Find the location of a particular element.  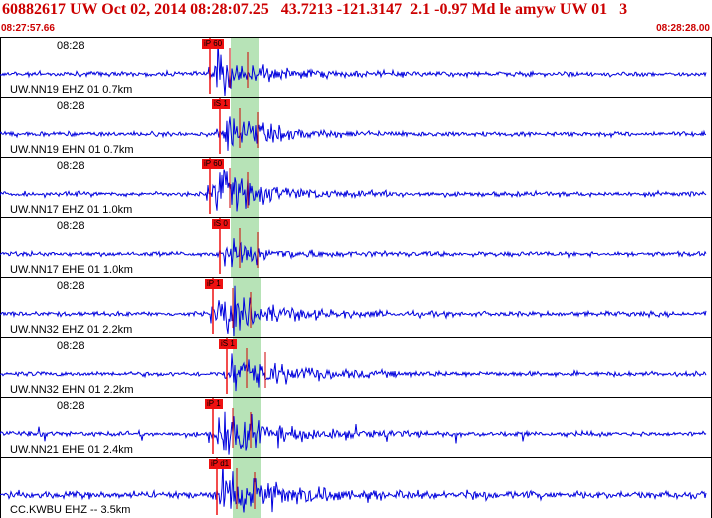

trace-panel: iP d1 CC.KWBU EHZ -- 3.5km is located at coordinates (356, 487).